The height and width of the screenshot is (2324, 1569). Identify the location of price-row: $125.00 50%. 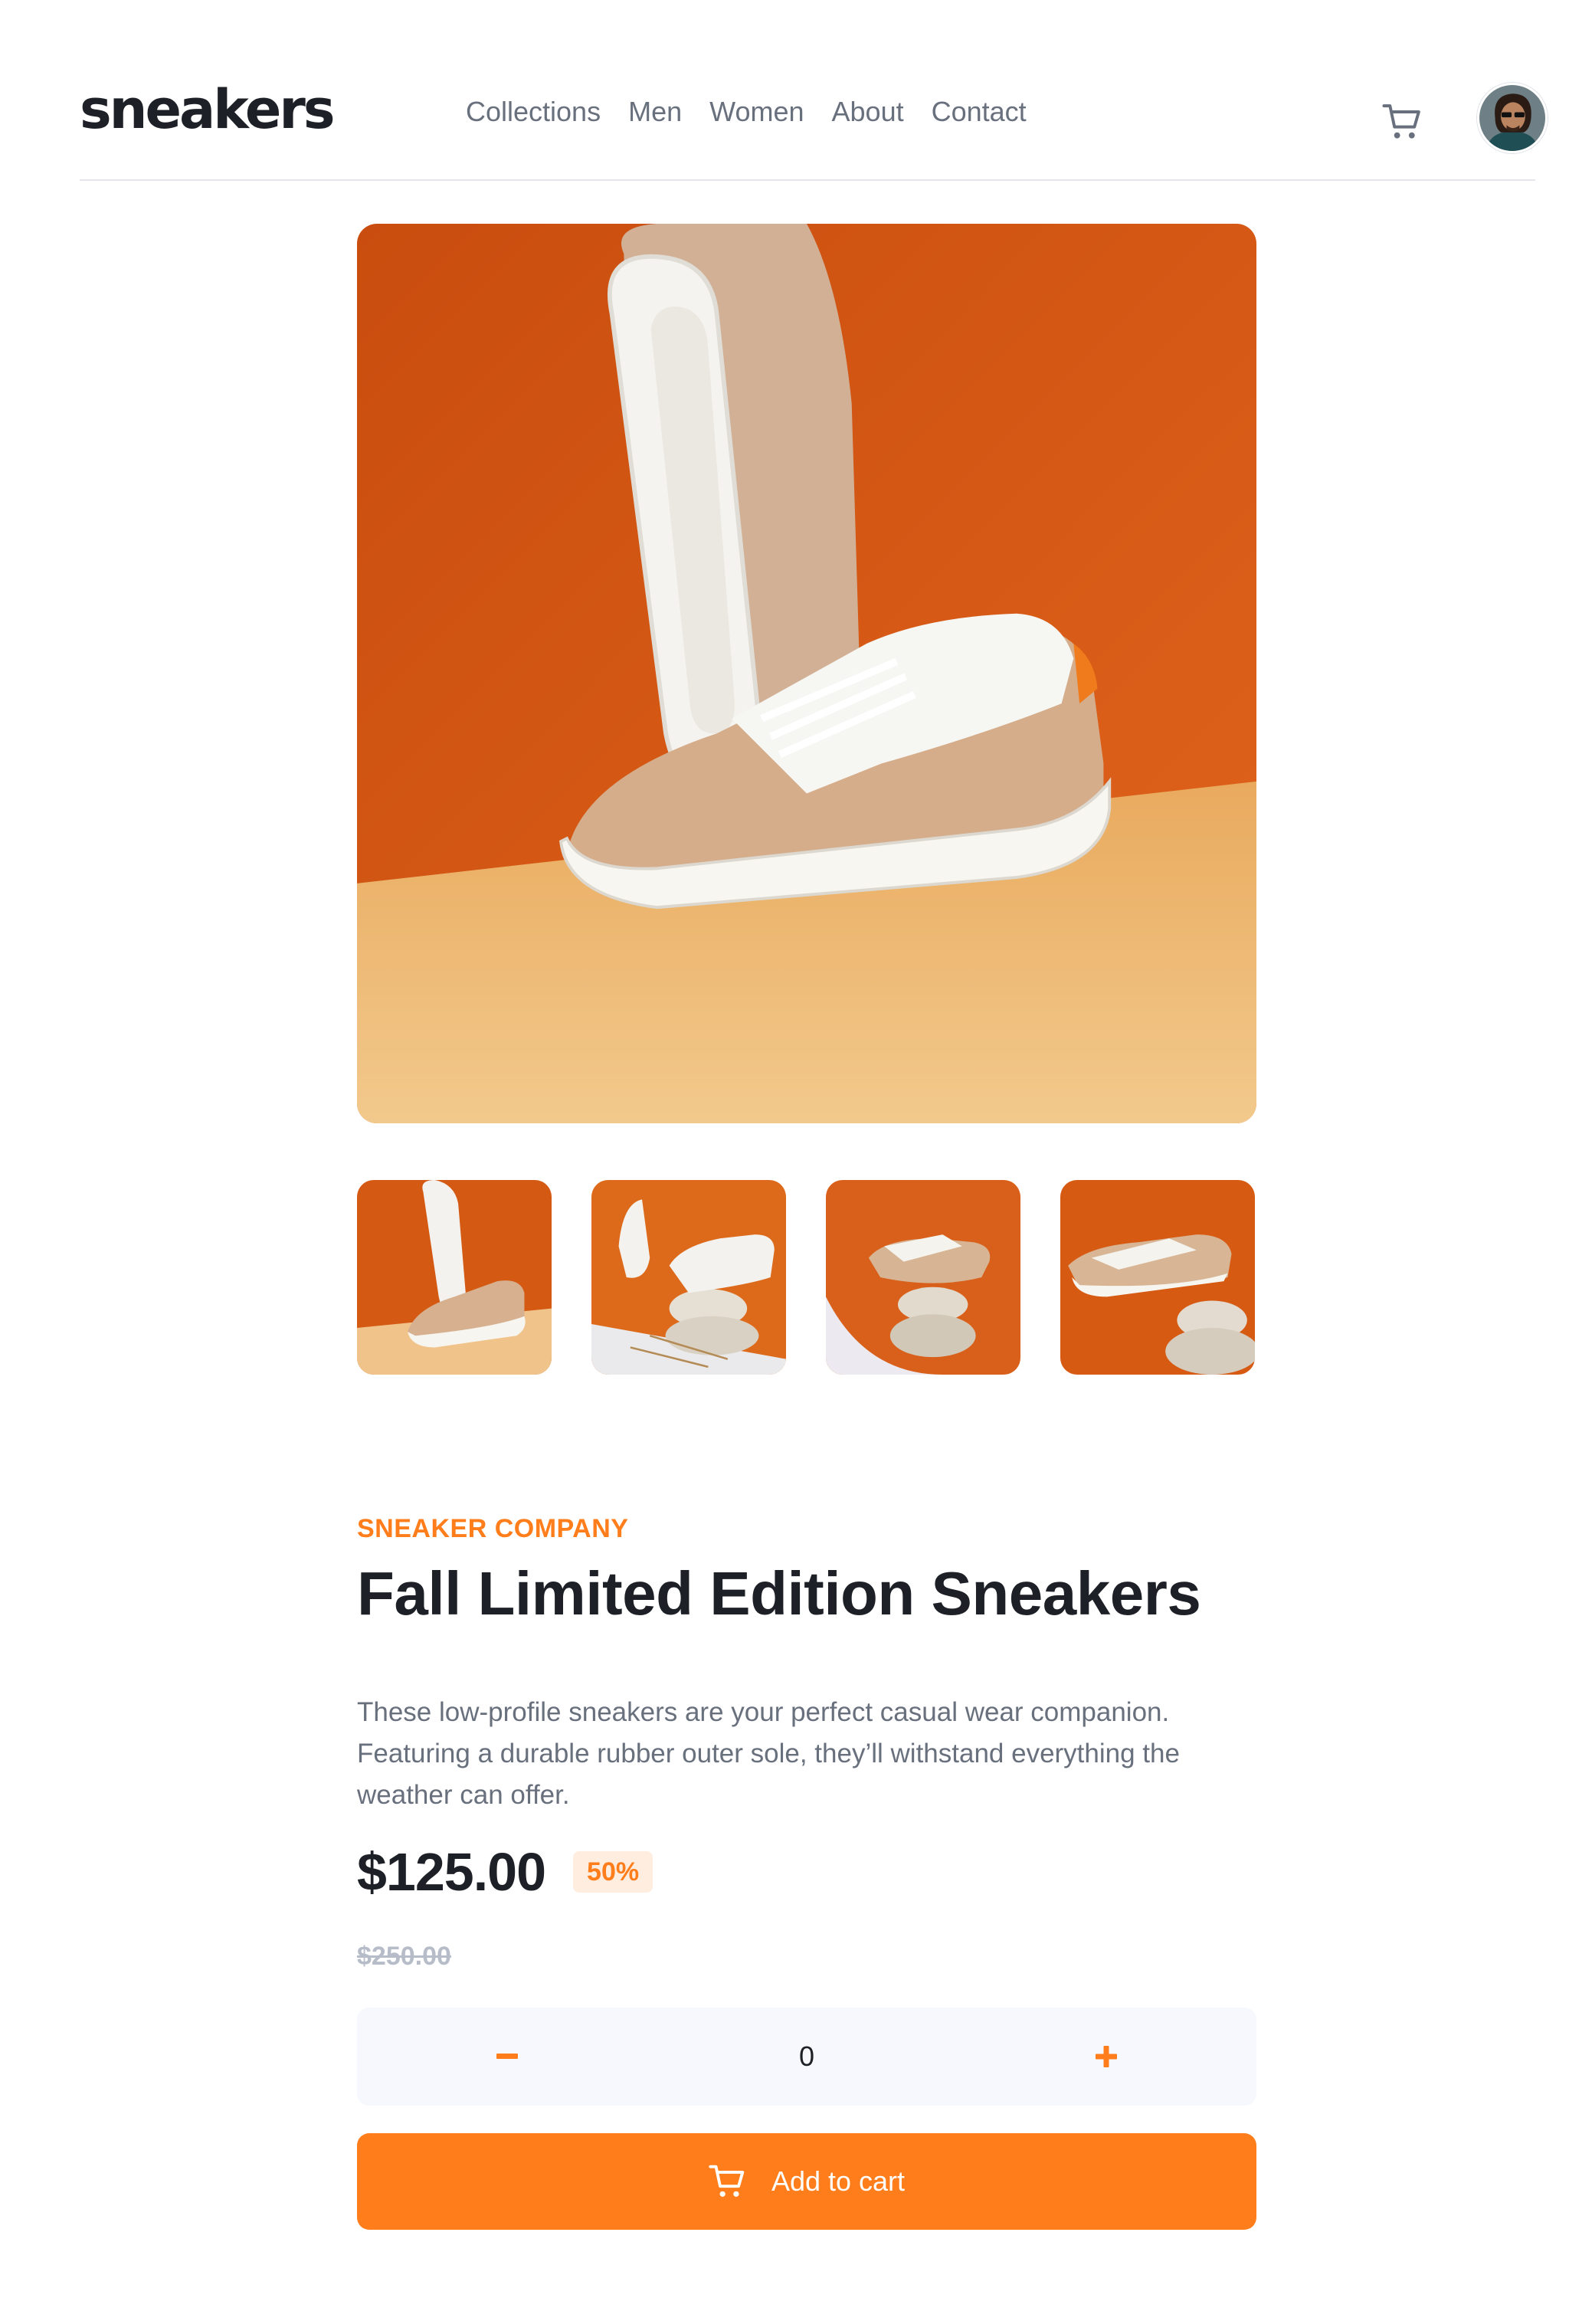
(505, 1872).